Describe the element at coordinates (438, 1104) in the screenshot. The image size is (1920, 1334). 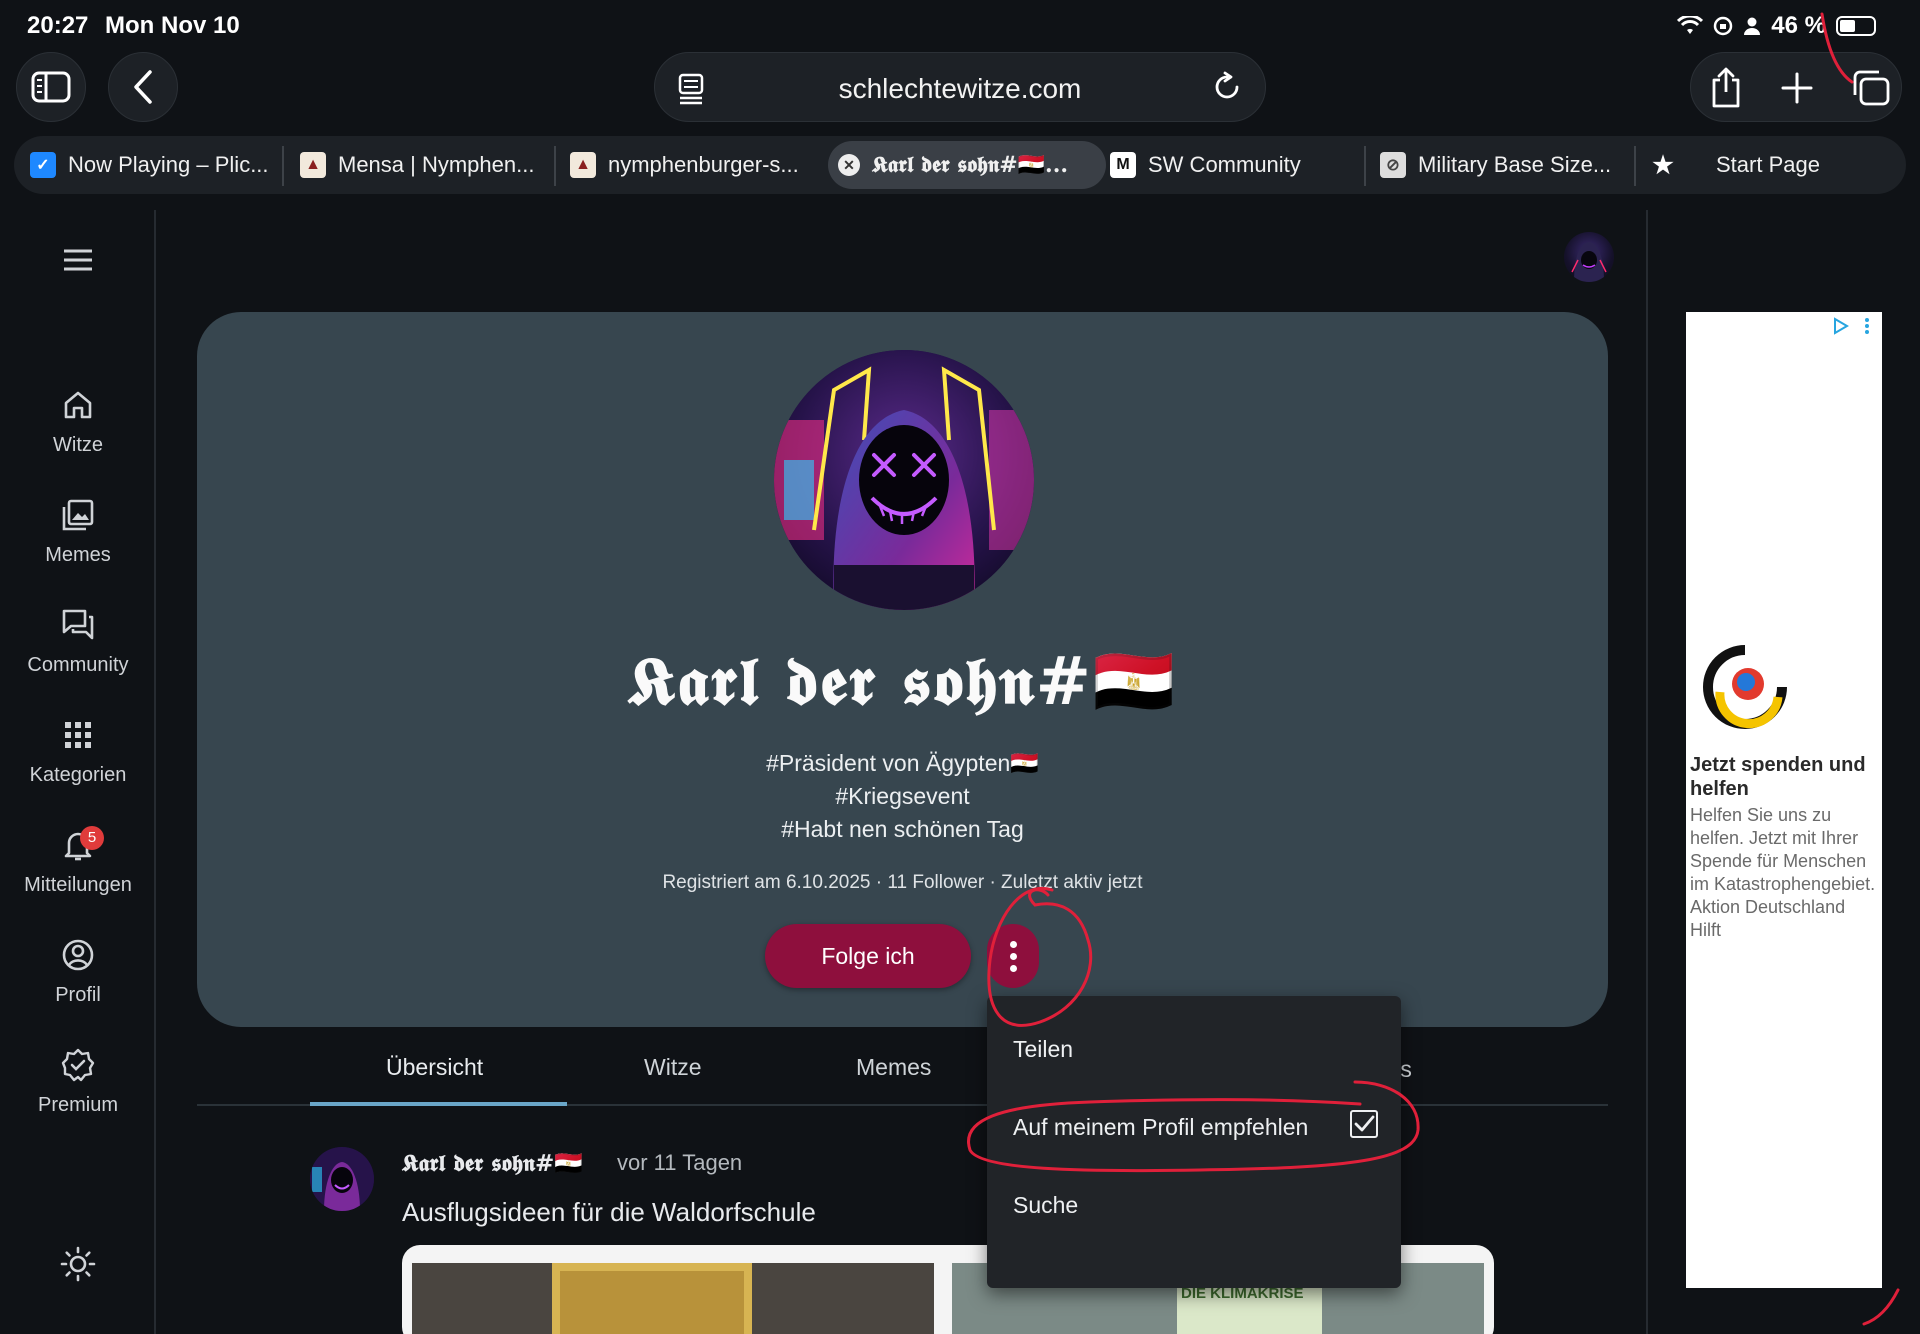
I see `active-tab-indicator` at that location.